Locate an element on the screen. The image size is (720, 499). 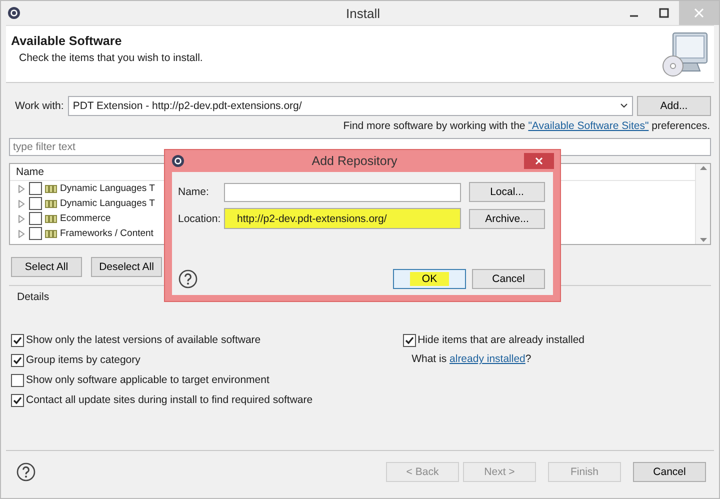
ok-button: OK is located at coordinates (429, 279).